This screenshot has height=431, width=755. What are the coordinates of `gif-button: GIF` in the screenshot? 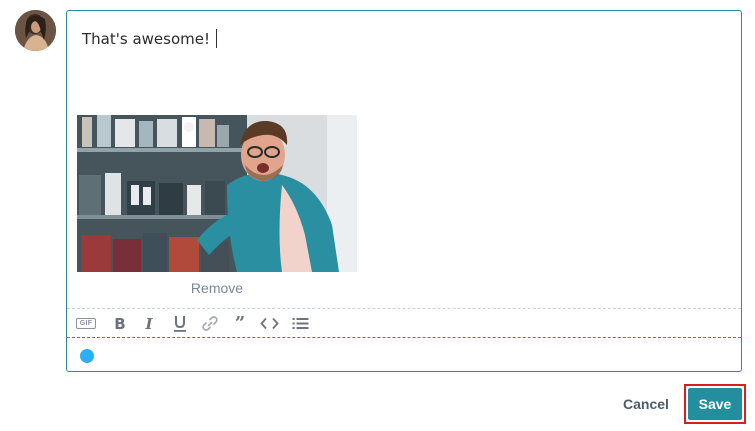 It's located at (86, 323).